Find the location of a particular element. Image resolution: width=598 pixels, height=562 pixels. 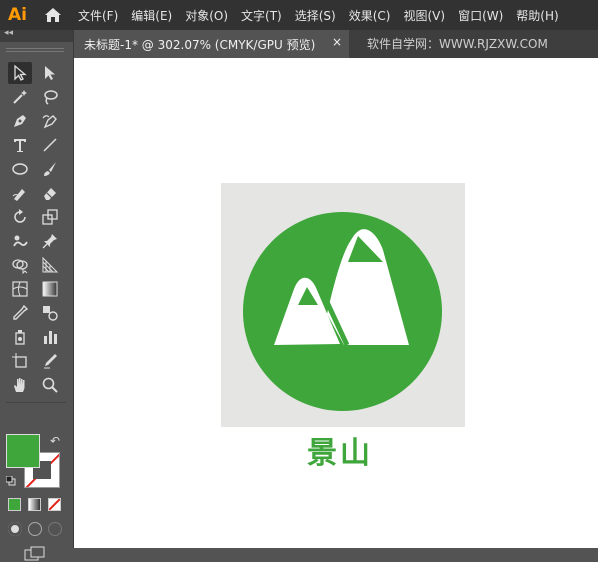

selection-tool-icon is located at coordinates (20, 73).